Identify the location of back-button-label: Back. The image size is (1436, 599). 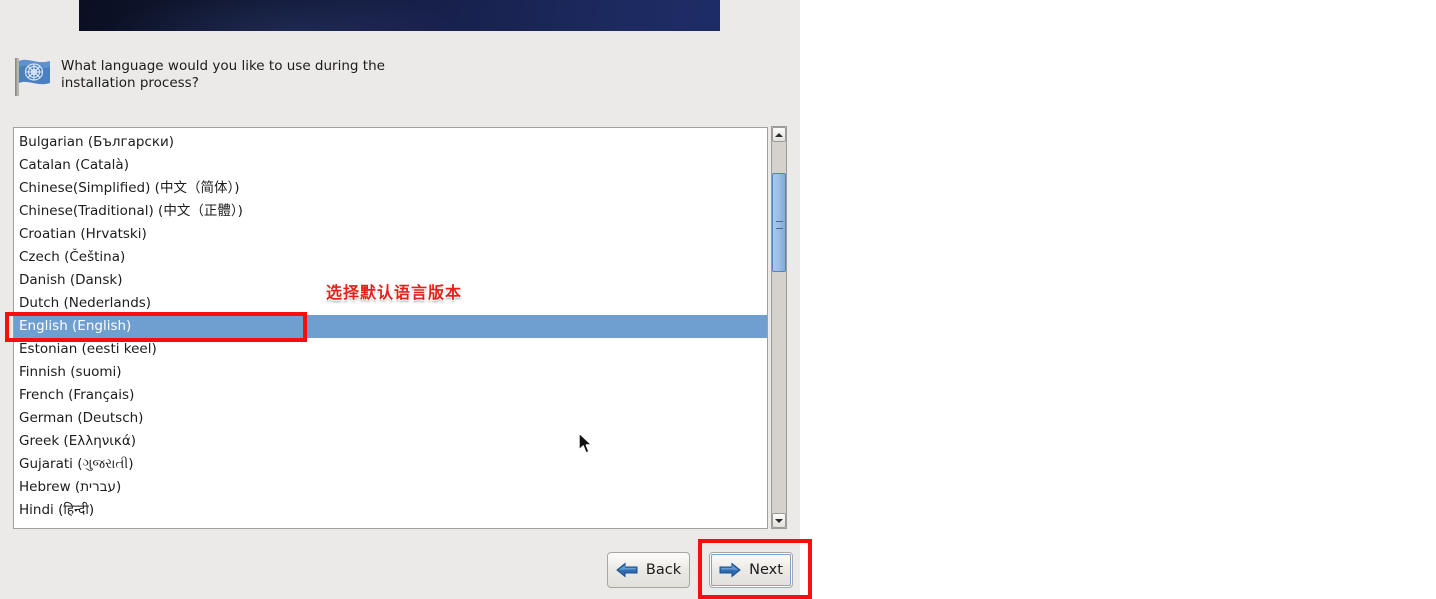
(663, 570).